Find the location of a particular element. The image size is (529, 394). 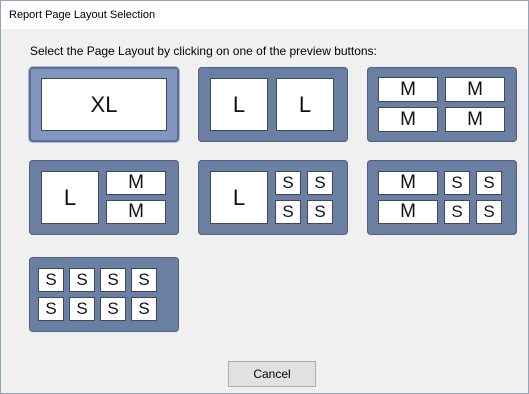

layout-cell: XL is located at coordinates (104, 104).